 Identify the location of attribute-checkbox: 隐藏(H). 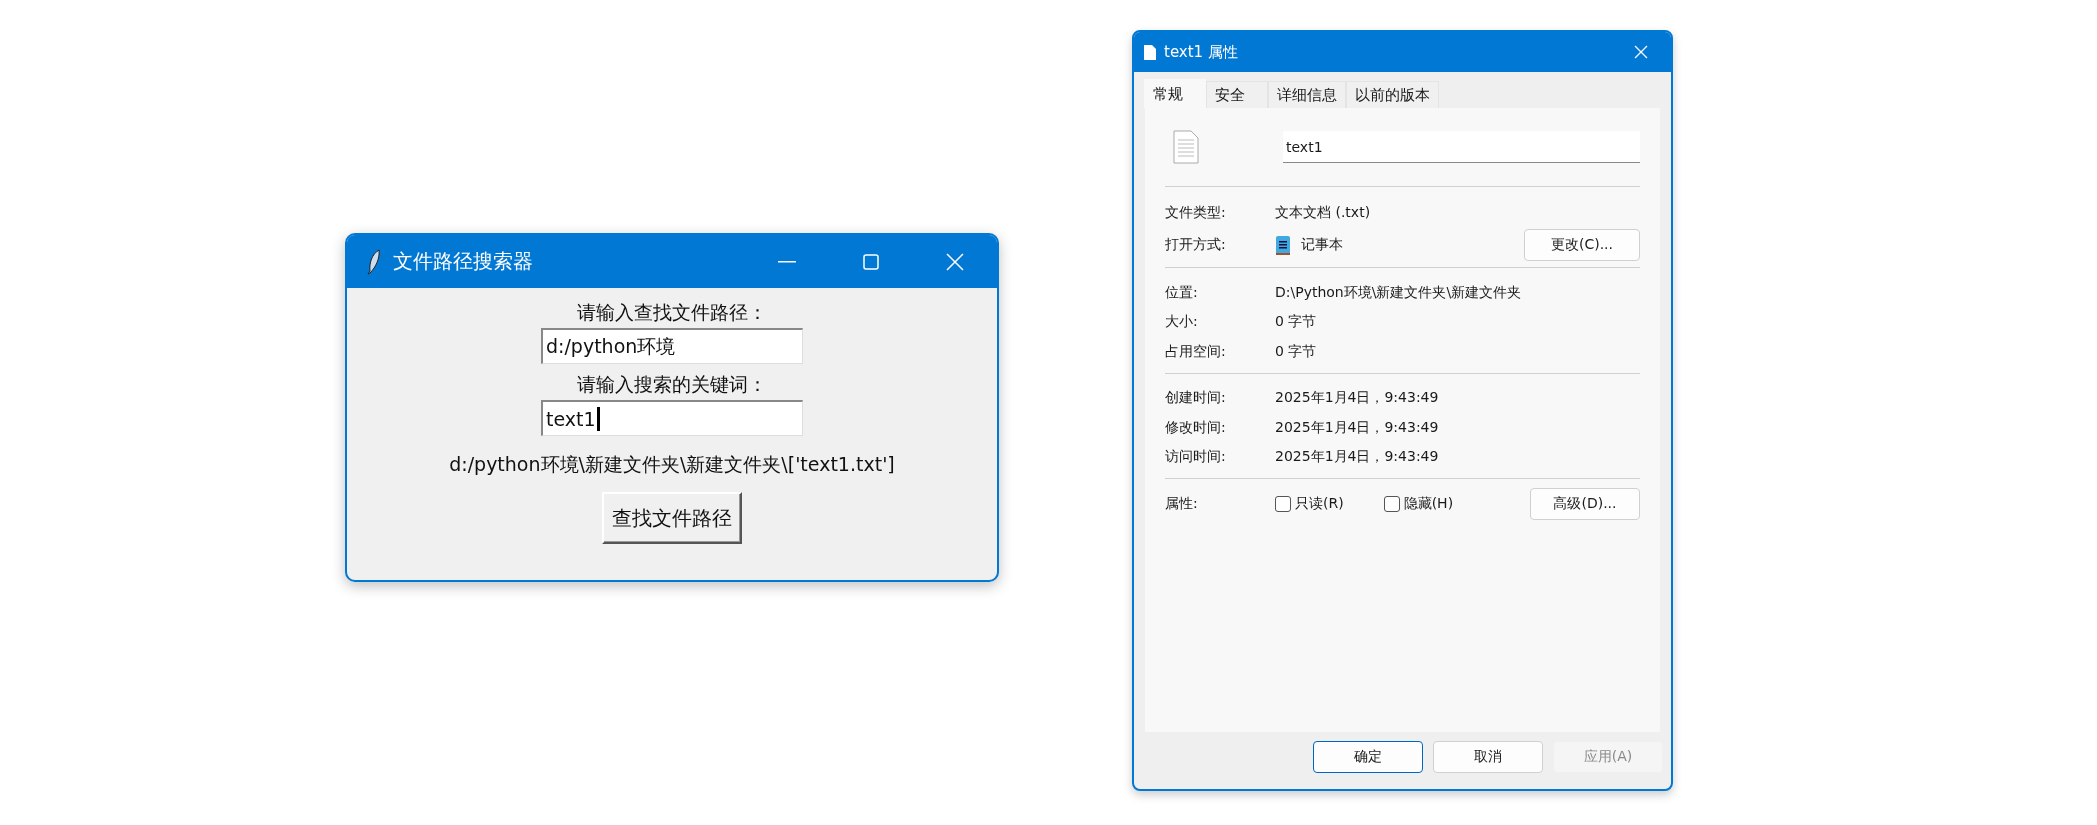
(1418, 504).